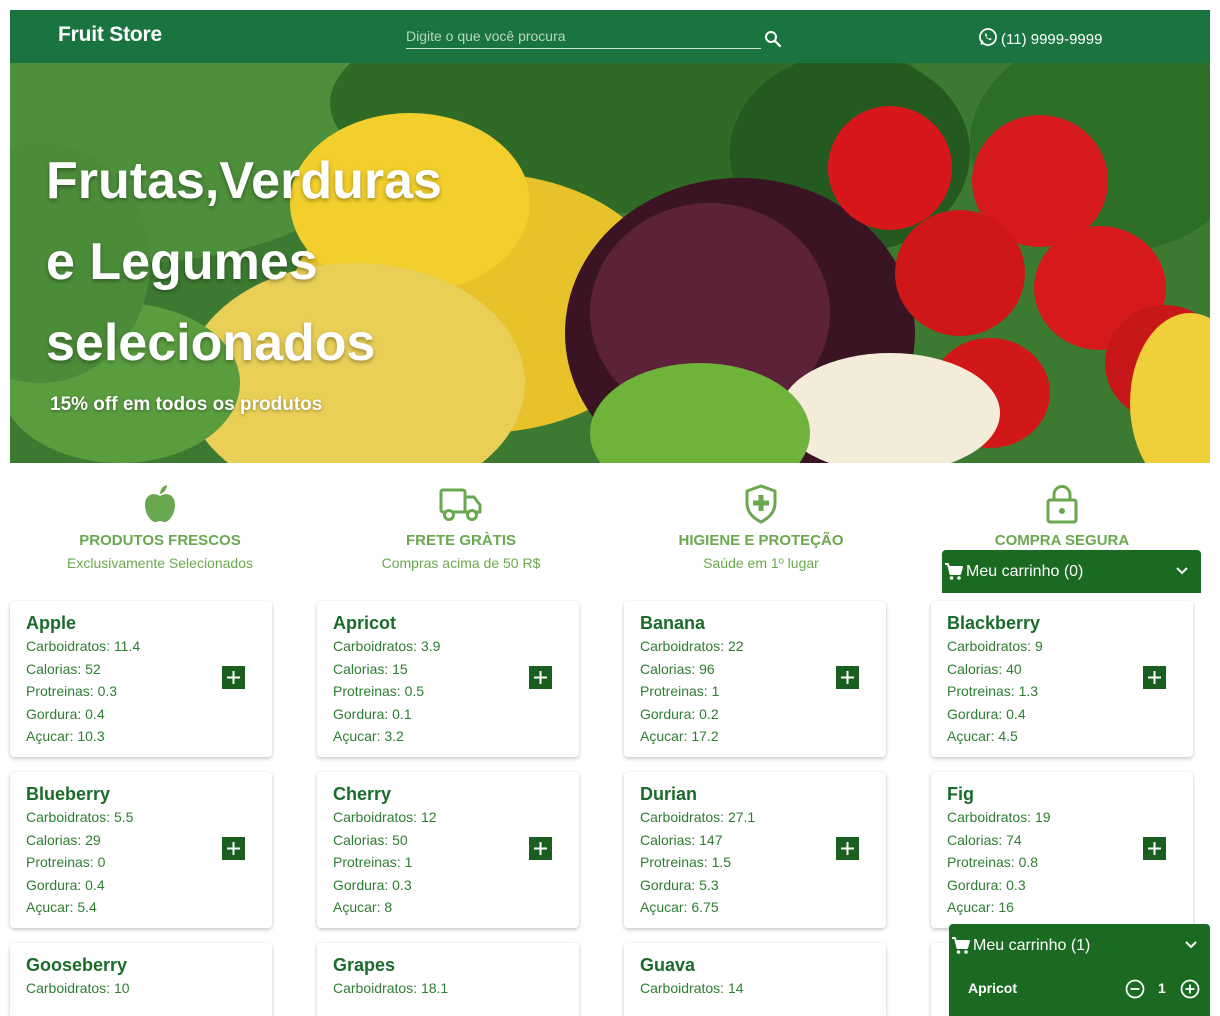 This screenshot has height=1016, width=1220. I want to click on product-carbs: Carboidratos: 22, so click(692, 646).